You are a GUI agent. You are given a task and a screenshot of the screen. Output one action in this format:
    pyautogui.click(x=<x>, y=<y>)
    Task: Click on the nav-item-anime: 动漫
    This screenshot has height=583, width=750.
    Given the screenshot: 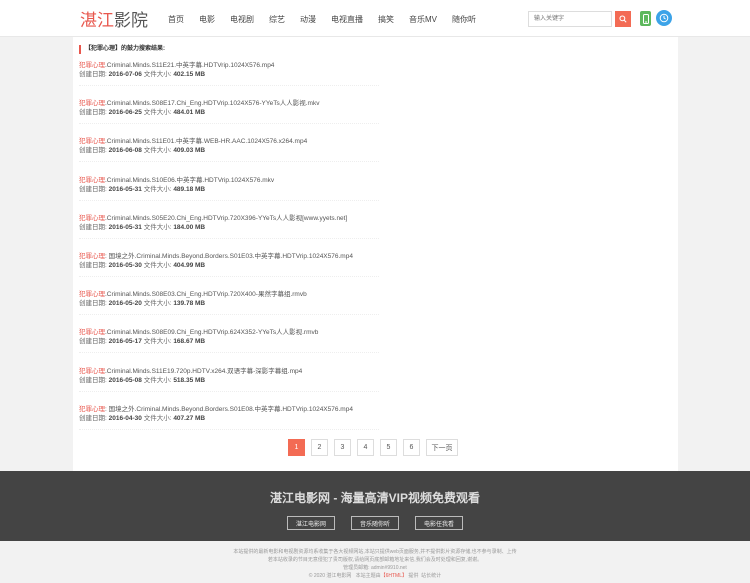 What is the action you would take?
    pyautogui.click(x=308, y=19)
    